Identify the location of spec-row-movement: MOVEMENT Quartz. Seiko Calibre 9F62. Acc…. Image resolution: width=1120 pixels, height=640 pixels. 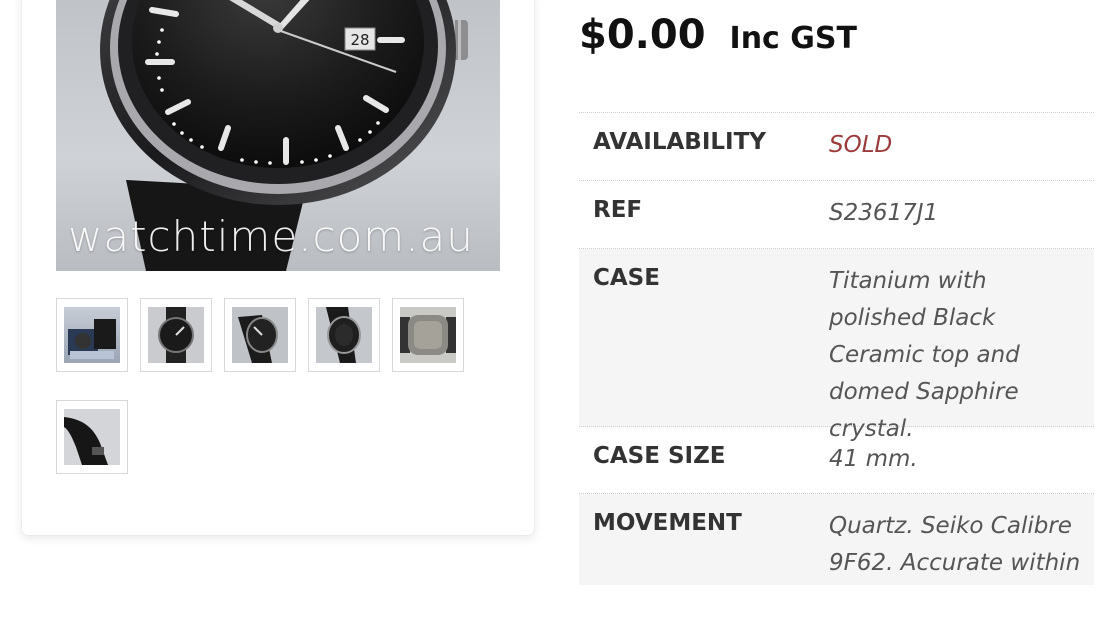
(836, 539).